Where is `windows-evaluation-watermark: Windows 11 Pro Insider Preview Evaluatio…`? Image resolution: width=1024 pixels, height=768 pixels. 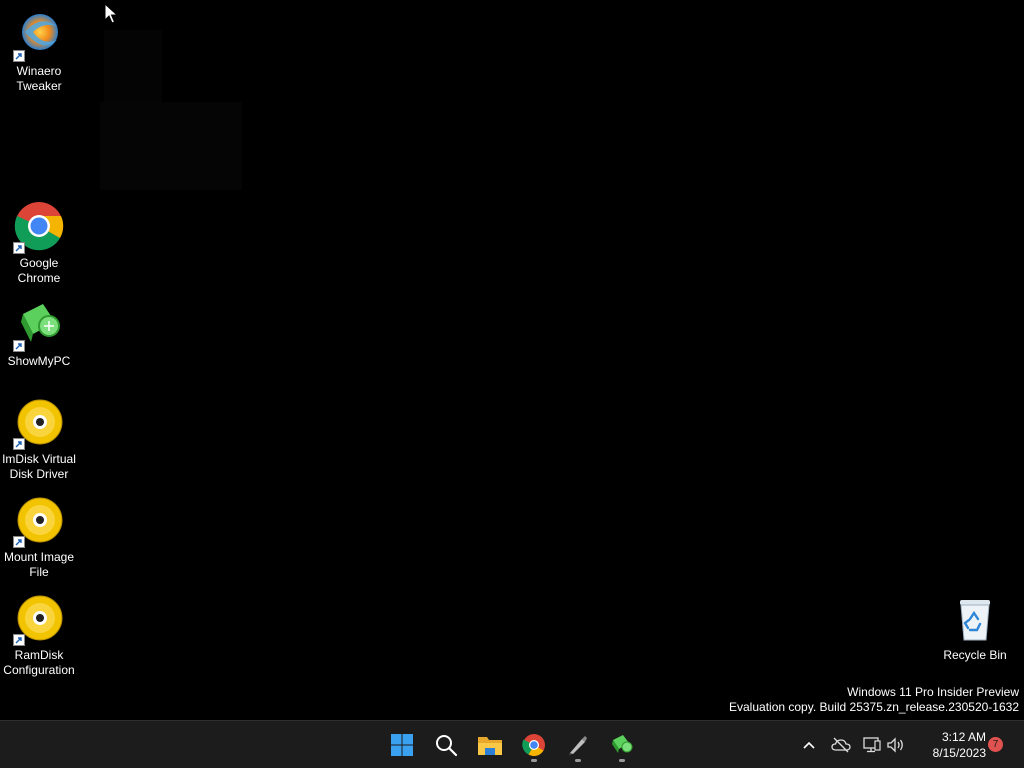 windows-evaluation-watermark: Windows 11 Pro Insider Preview Evaluatio… is located at coordinates (874, 700).